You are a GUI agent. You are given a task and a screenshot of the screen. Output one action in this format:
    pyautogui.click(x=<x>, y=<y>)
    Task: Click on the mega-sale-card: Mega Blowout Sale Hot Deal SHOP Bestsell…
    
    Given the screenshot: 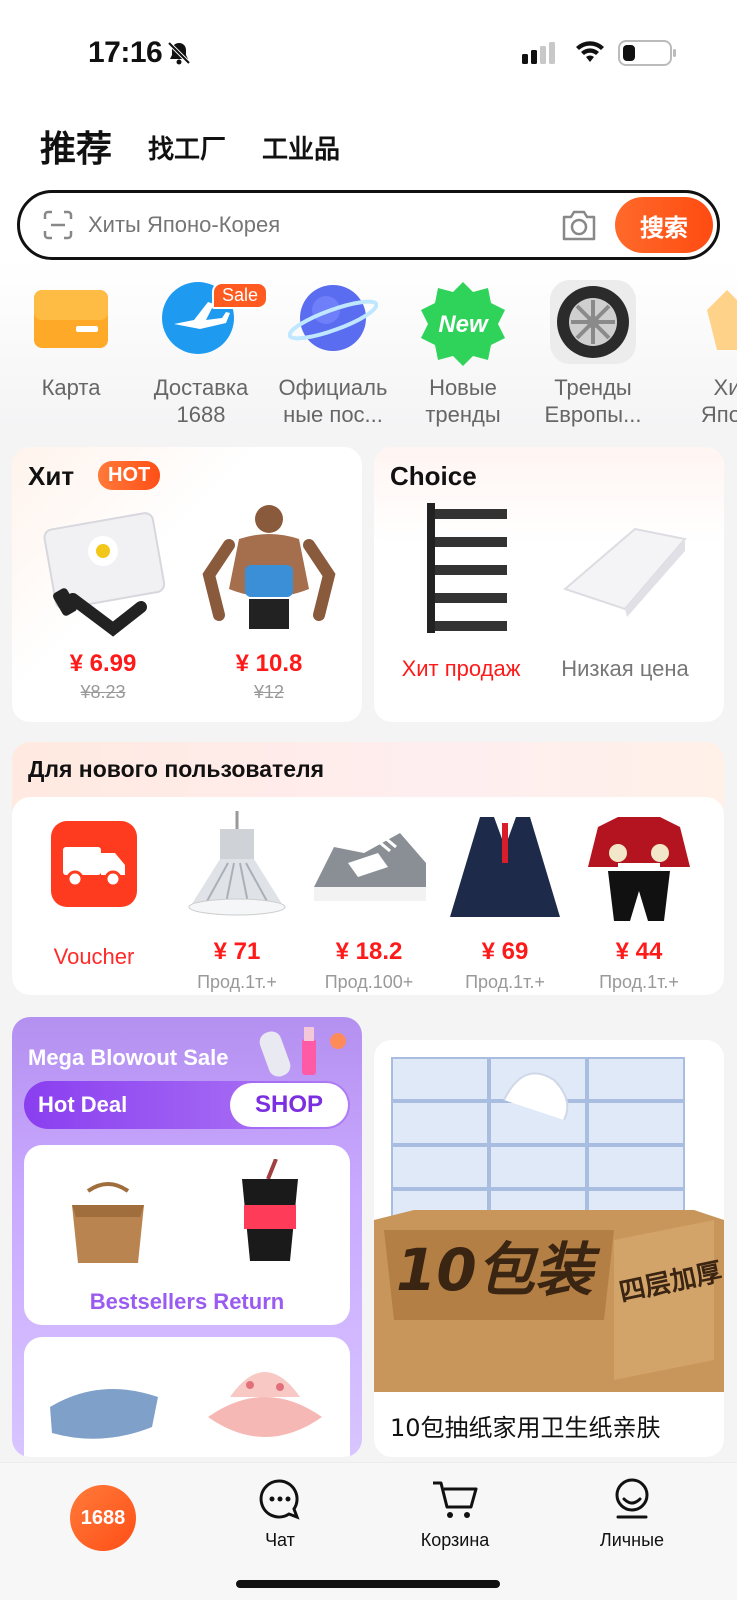 What is the action you would take?
    pyautogui.click(x=187, y=1237)
    